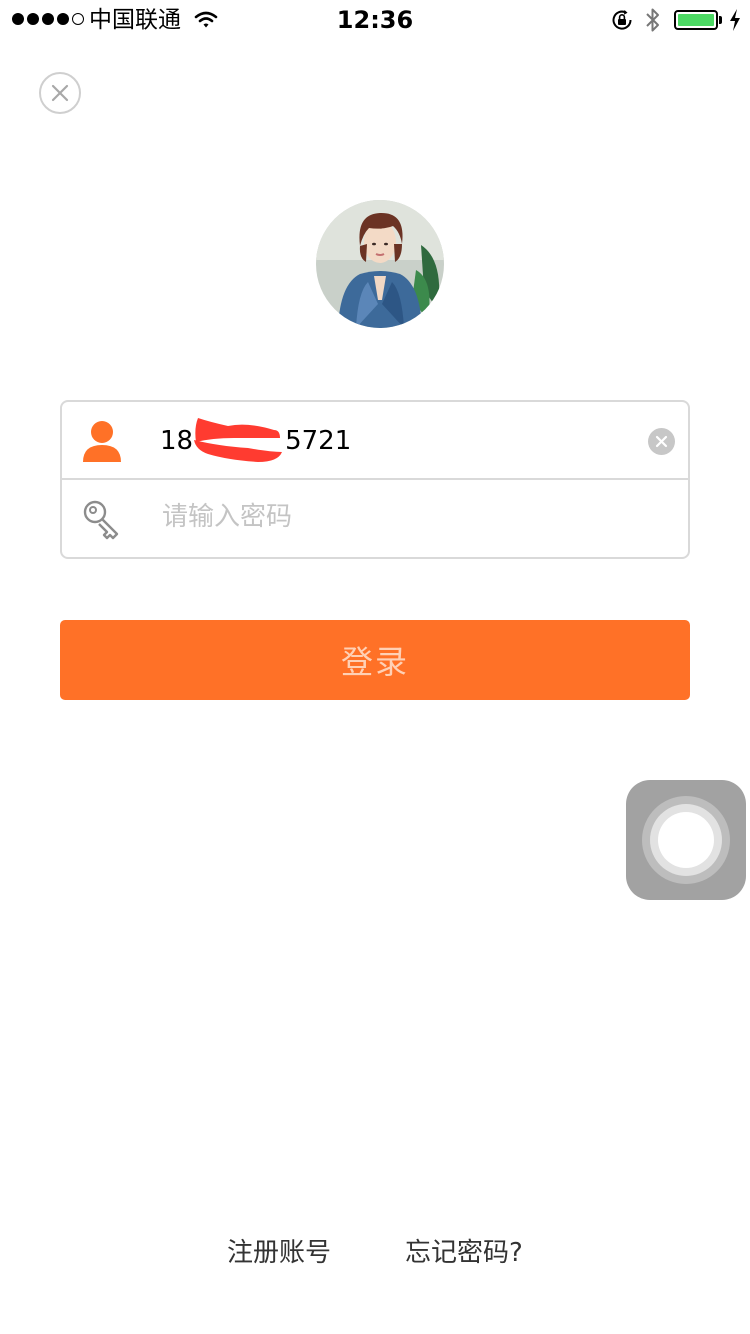 Image resolution: width=750 pixels, height=1334 pixels. I want to click on password-placeholder: 请输入密码, so click(227, 517).